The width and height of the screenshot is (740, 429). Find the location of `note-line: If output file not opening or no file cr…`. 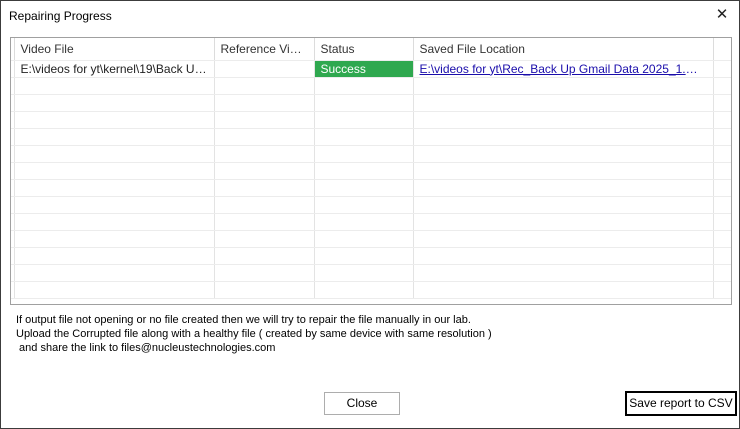

note-line: If output file not opening or no file cr… is located at coordinates (243, 320).